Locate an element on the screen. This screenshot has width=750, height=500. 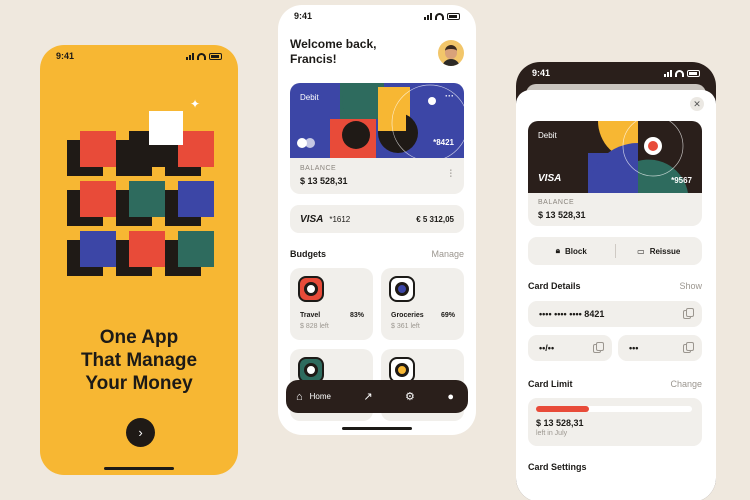
card-settings-title: Card Settings is located at coordinates (557, 467).